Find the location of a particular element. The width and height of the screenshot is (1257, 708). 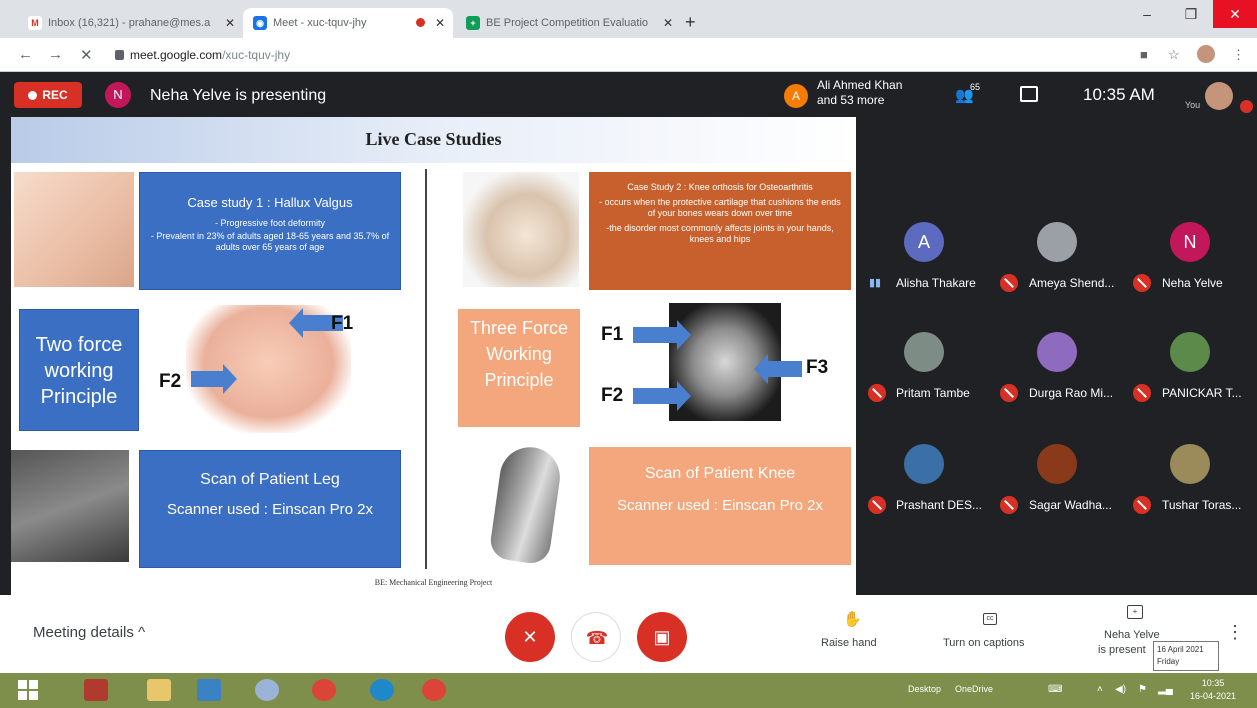

self-avatar is located at coordinates (1219, 96).